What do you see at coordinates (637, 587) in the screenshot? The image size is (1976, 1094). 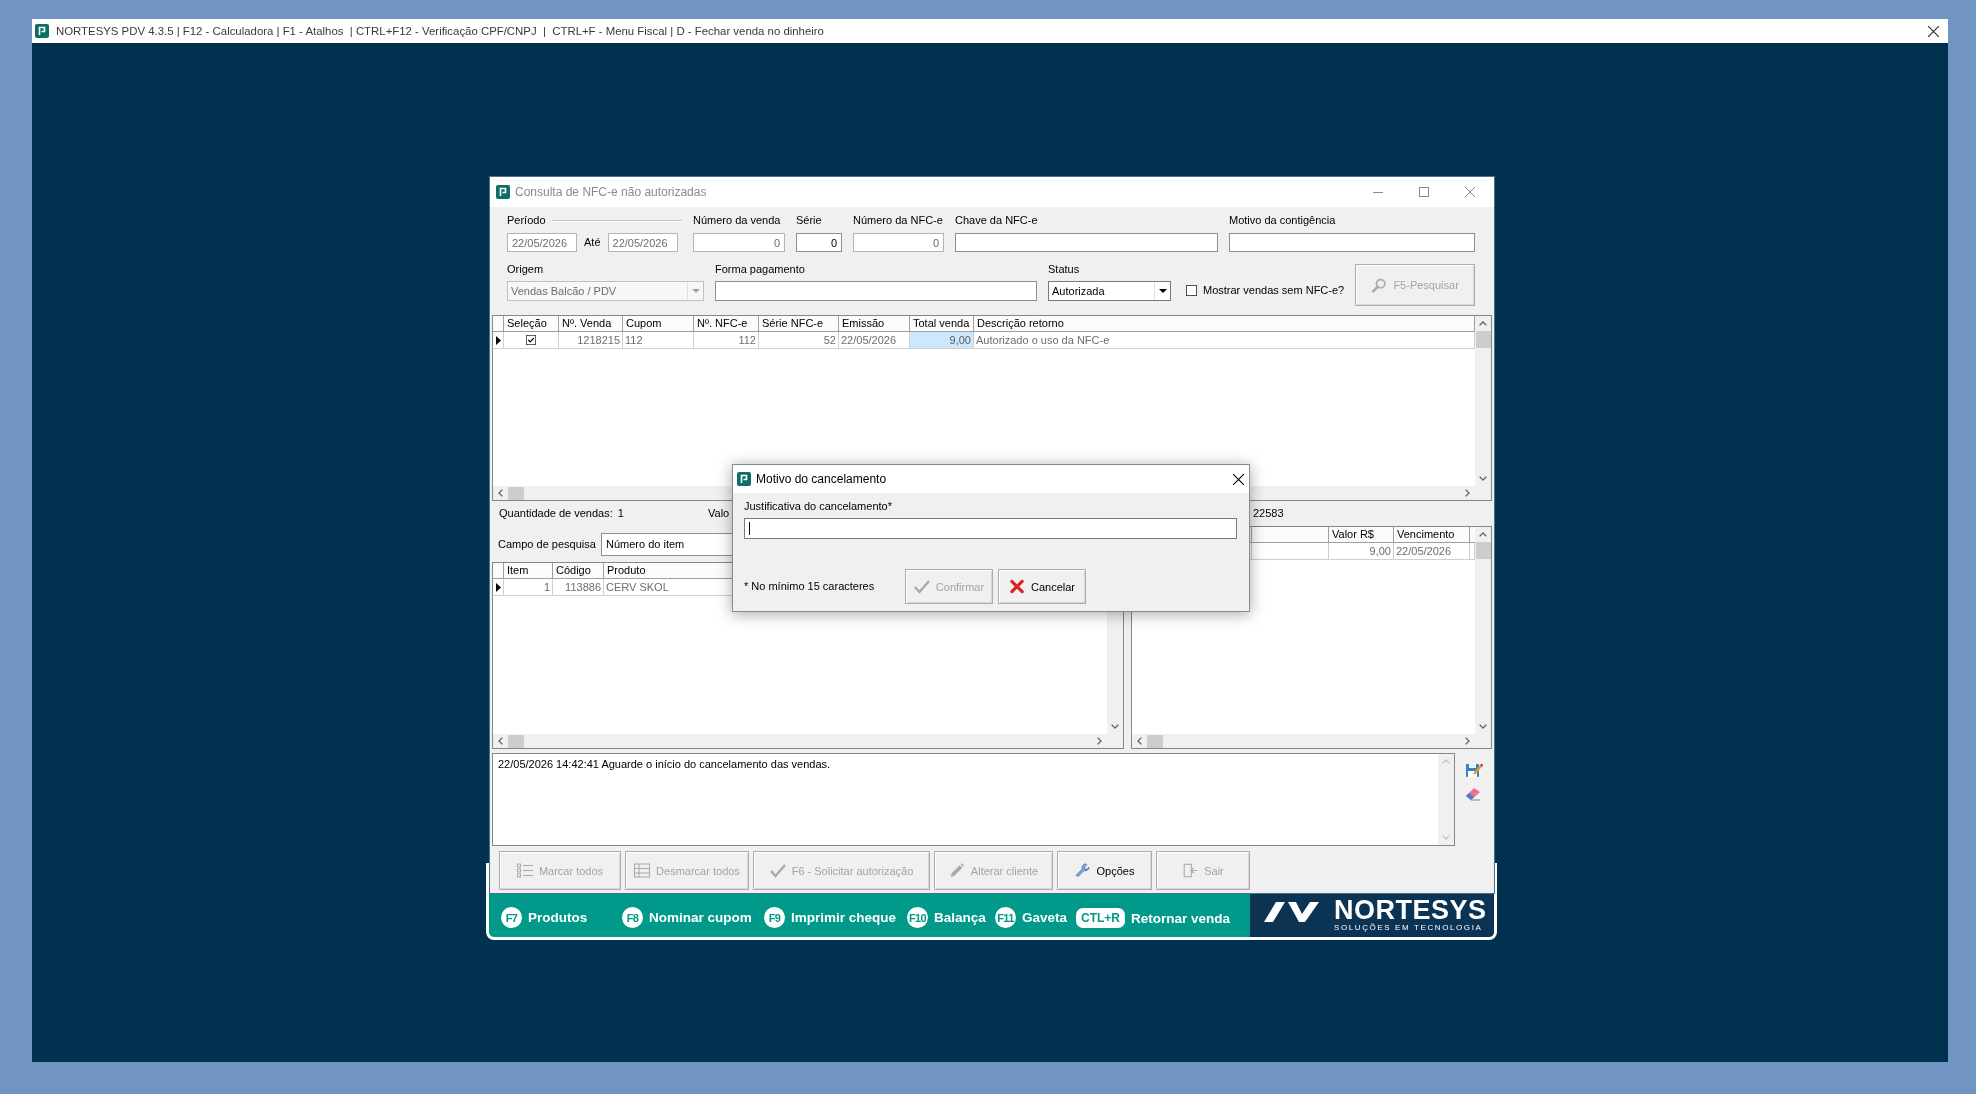 I see `table-cell-text: CERV SKOL` at bounding box center [637, 587].